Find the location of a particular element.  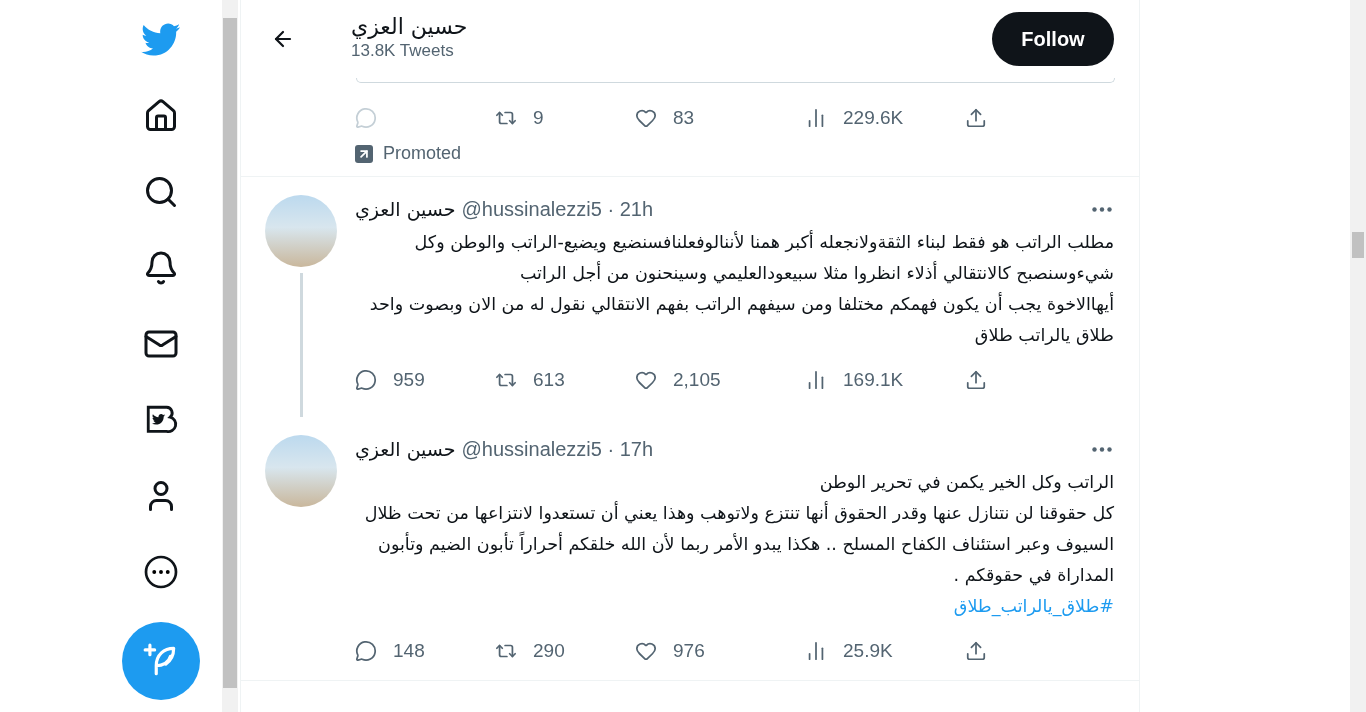

promoted-icon is located at coordinates (364, 153).